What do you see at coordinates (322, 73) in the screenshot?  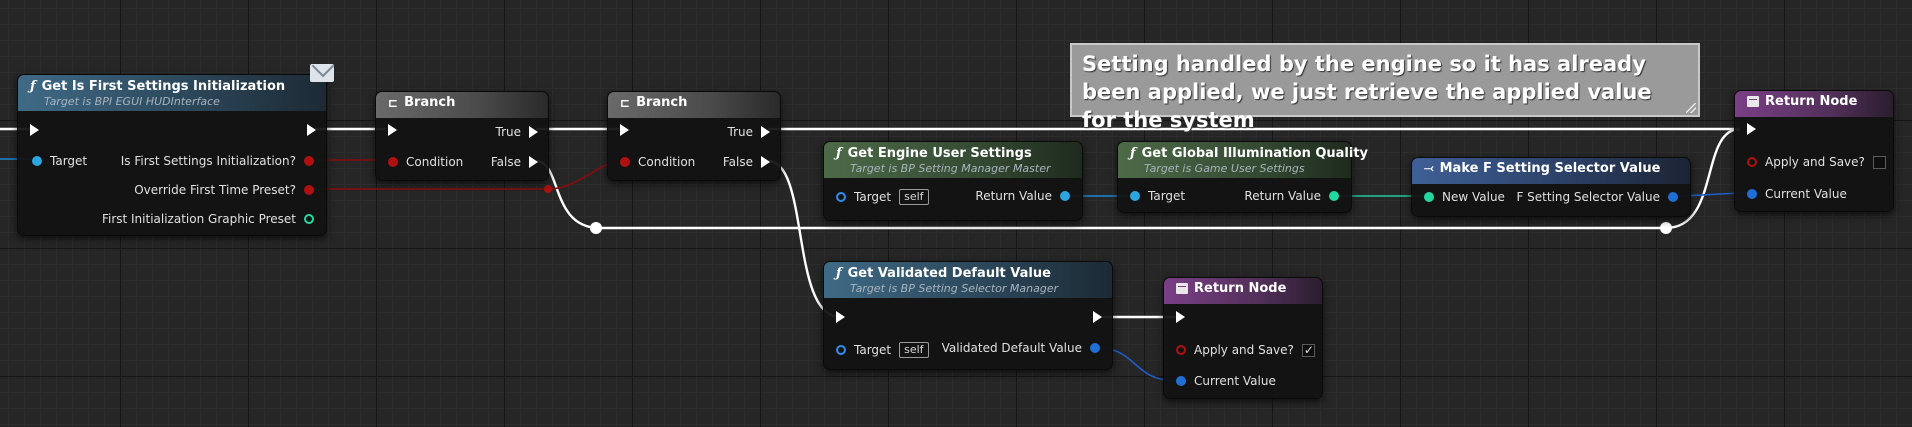 I see `envelope-icon` at bounding box center [322, 73].